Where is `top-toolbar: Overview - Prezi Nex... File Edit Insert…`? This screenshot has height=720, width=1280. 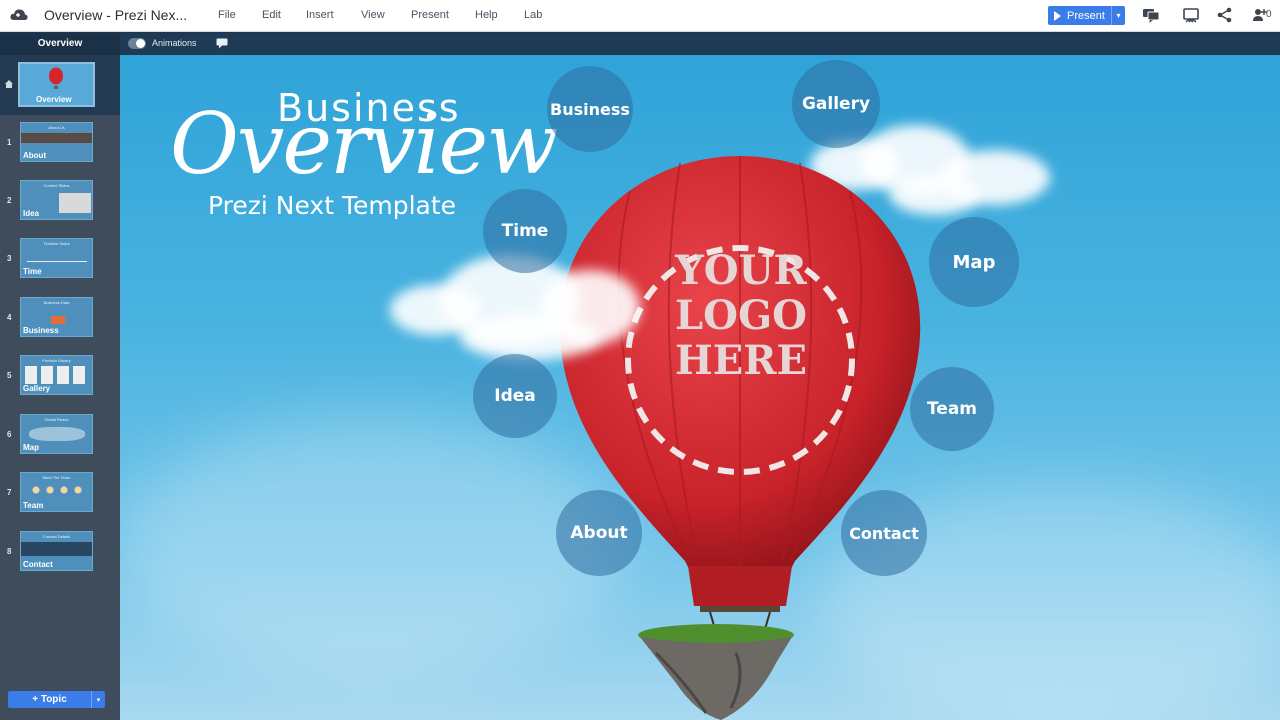
top-toolbar: Overview - Prezi Nex... File Edit Insert… is located at coordinates (640, 16).